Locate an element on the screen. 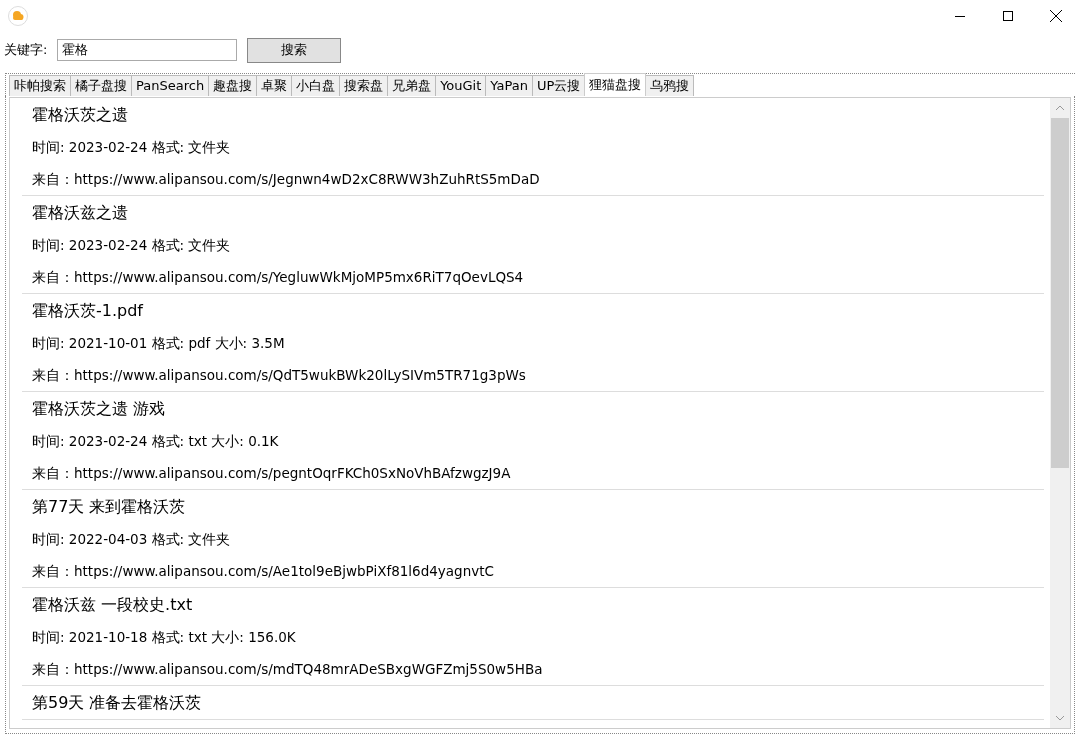 This screenshot has height=743, width=1080. result-source-link: 来自：https://www.alipansou.com/s/pegntOqrFKCh0SxNoVhBAfzwgzJ9A is located at coordinates (538, 473).